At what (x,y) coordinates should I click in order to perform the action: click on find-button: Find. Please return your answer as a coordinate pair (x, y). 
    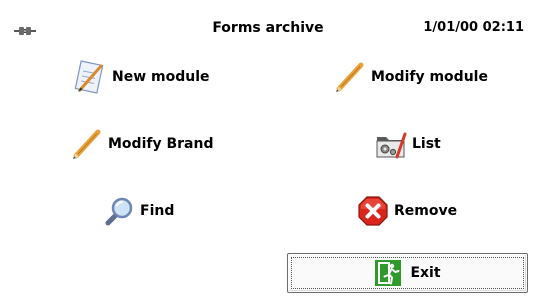
    Looking at the image, I should click on (138, 211).